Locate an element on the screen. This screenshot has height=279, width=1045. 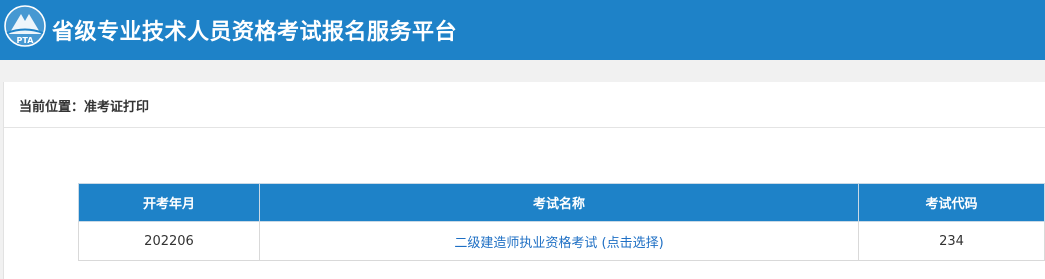
site-title: 省级专业技术人员资格考试报名服务平台 is located at coordinates (255, 32).